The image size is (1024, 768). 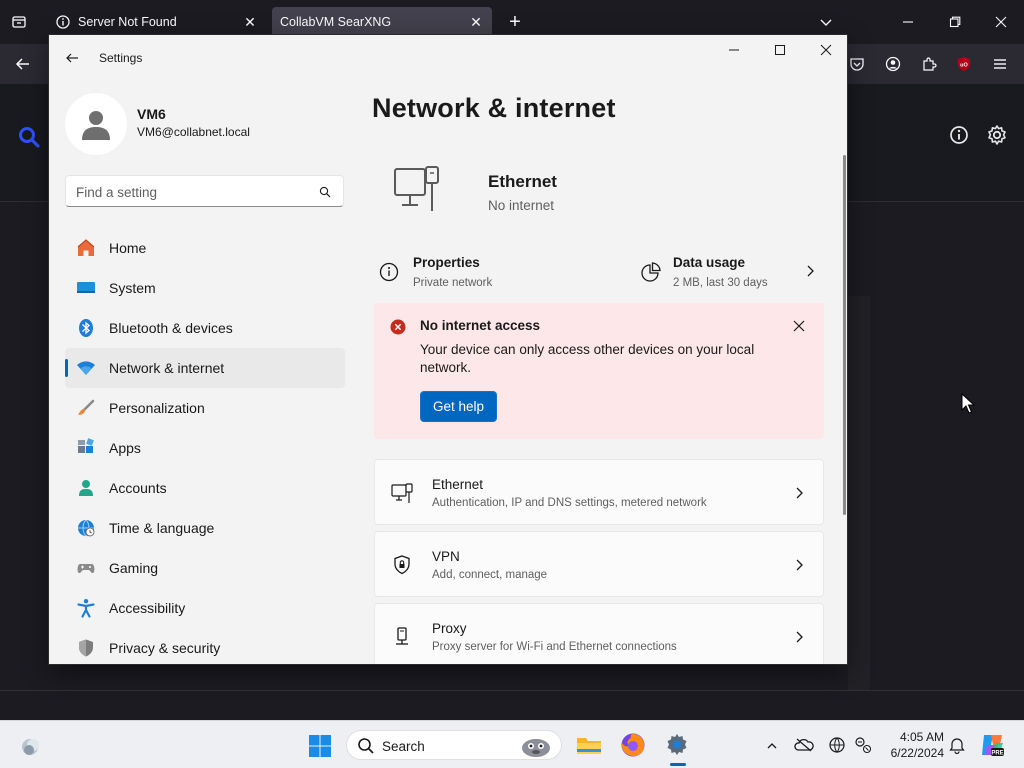 I want to click on extensions-icon, so click(x=929, y=64).